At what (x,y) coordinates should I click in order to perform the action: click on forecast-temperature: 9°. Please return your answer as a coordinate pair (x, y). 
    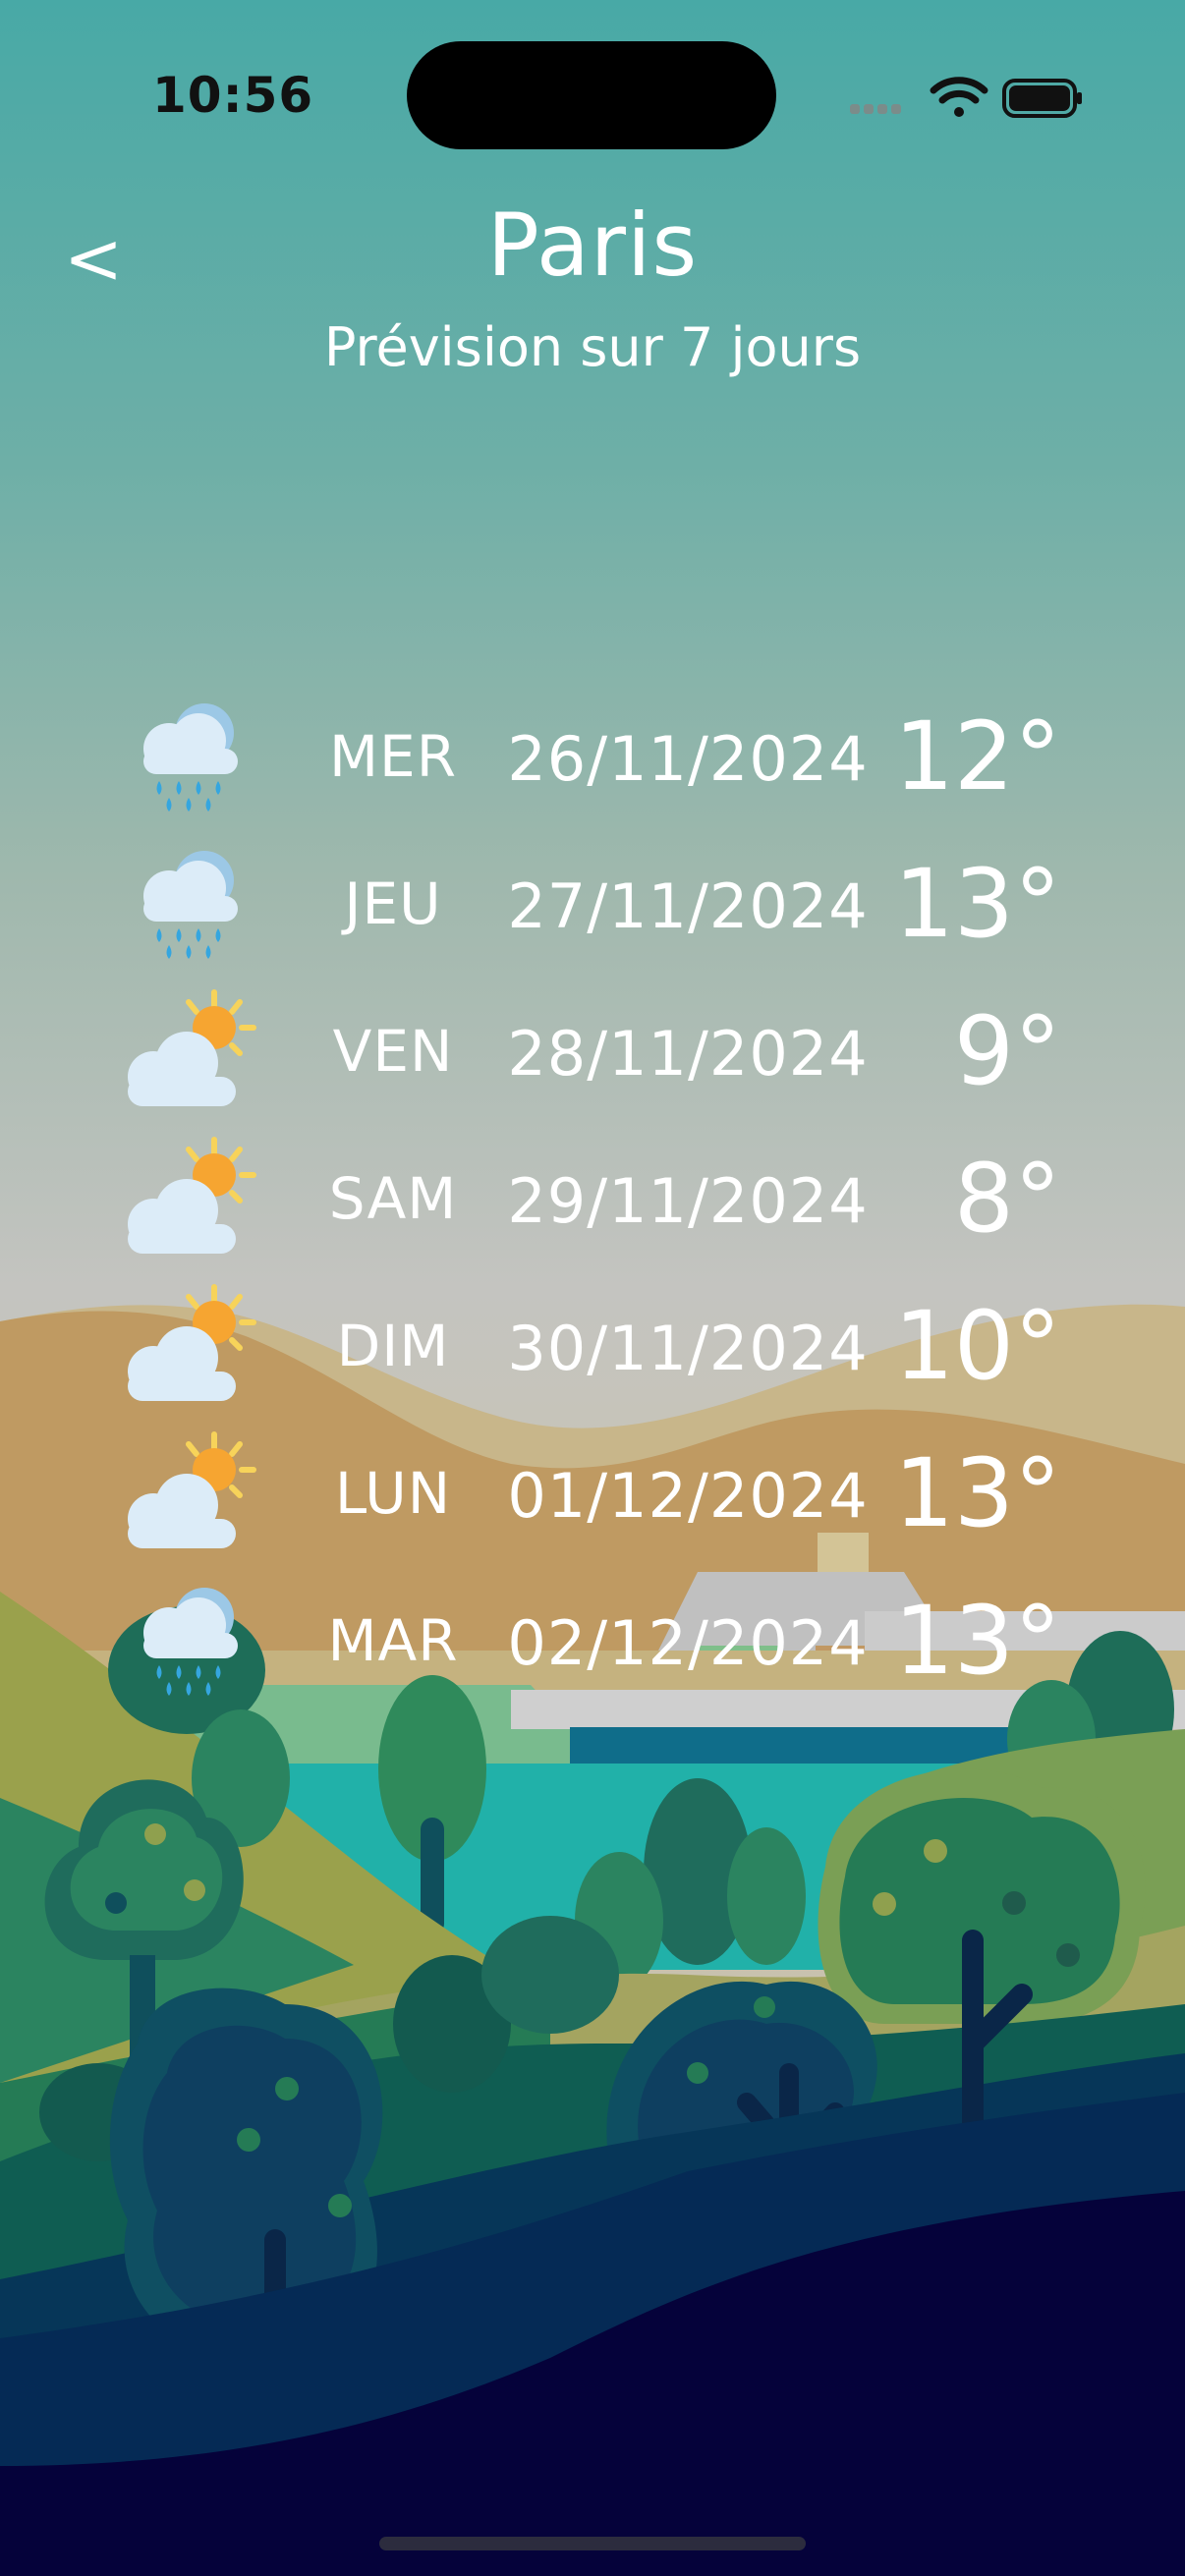
    Looking at the image, I should click on (1007, 1051).